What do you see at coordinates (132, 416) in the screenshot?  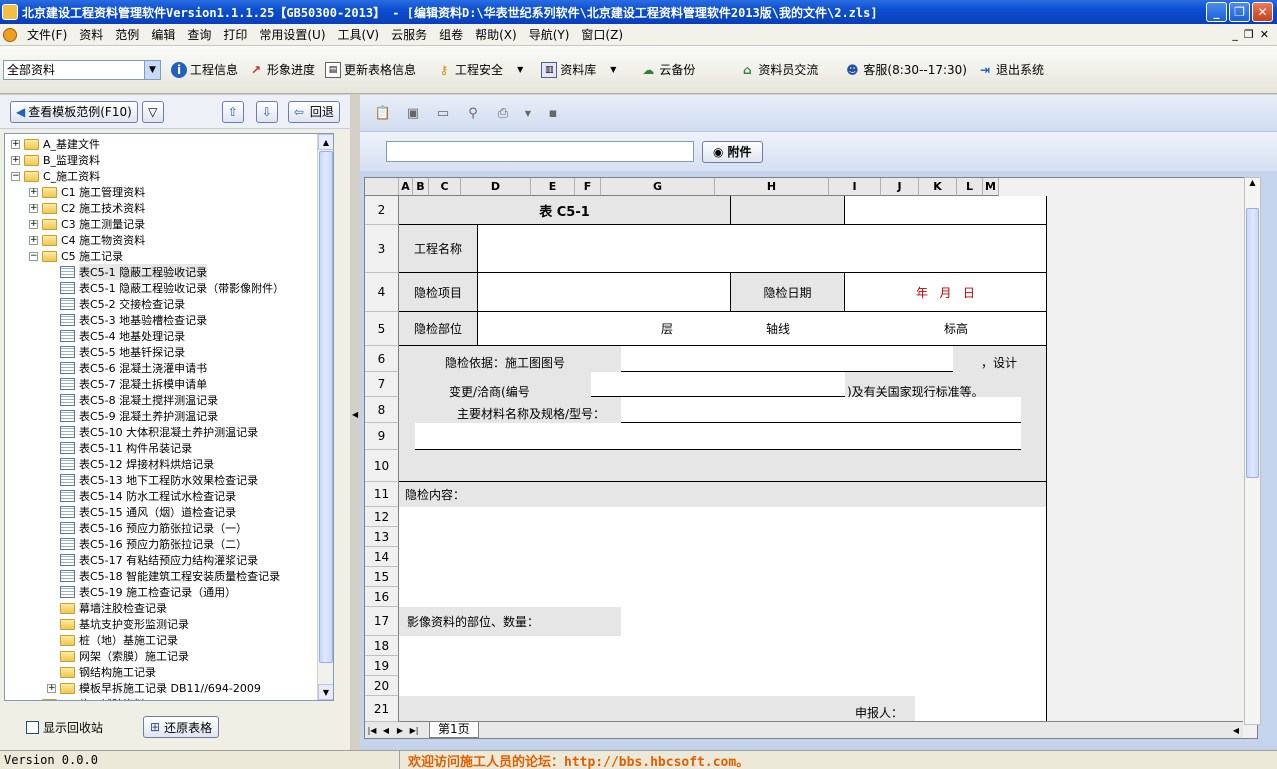 I see `tree-item: 表C5-9 混凝土养护测温记录` at bounding box center [132, 416].